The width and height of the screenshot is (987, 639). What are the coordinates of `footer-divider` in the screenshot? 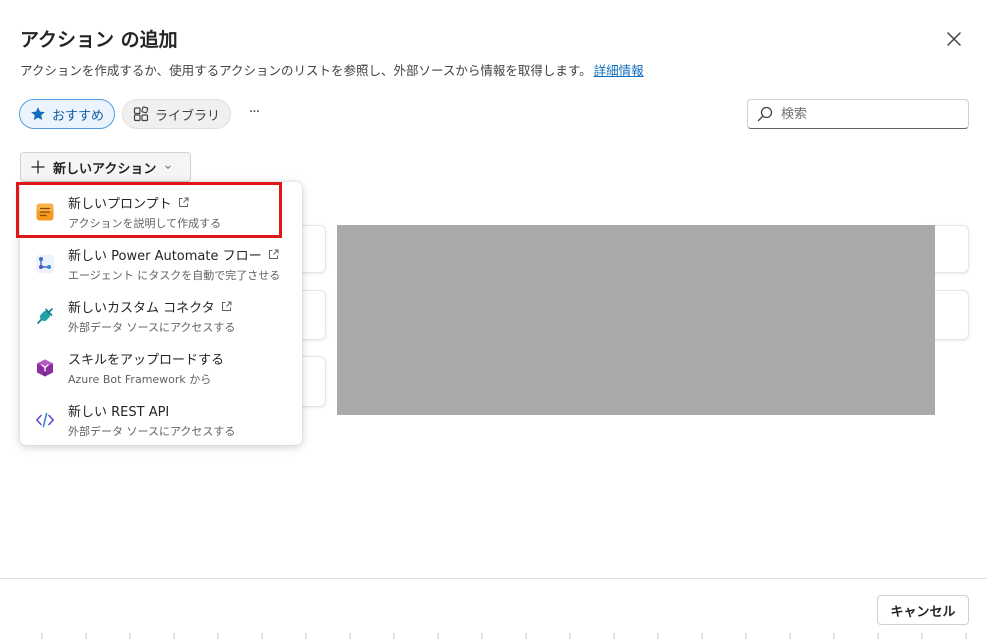 It's located at (493, 578).